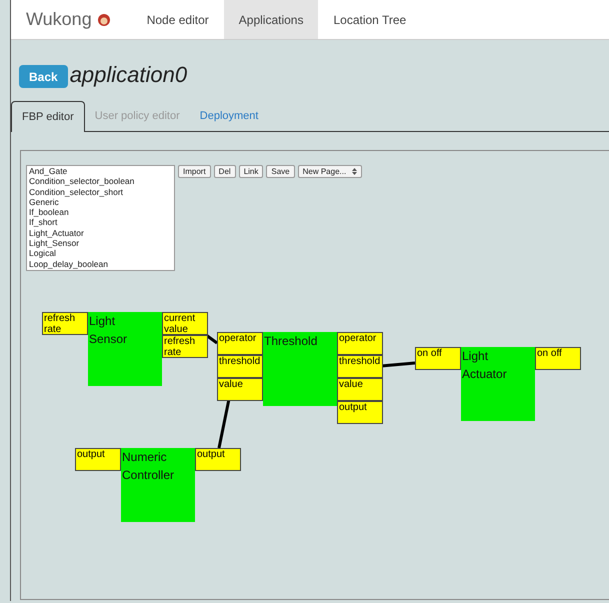 The height and width of the screenshot is (603, 609). What do you see at coordinates (158, 485) in the screenshot?
I see `node-box: Numeric Controller` at bounding box center [158, 485].